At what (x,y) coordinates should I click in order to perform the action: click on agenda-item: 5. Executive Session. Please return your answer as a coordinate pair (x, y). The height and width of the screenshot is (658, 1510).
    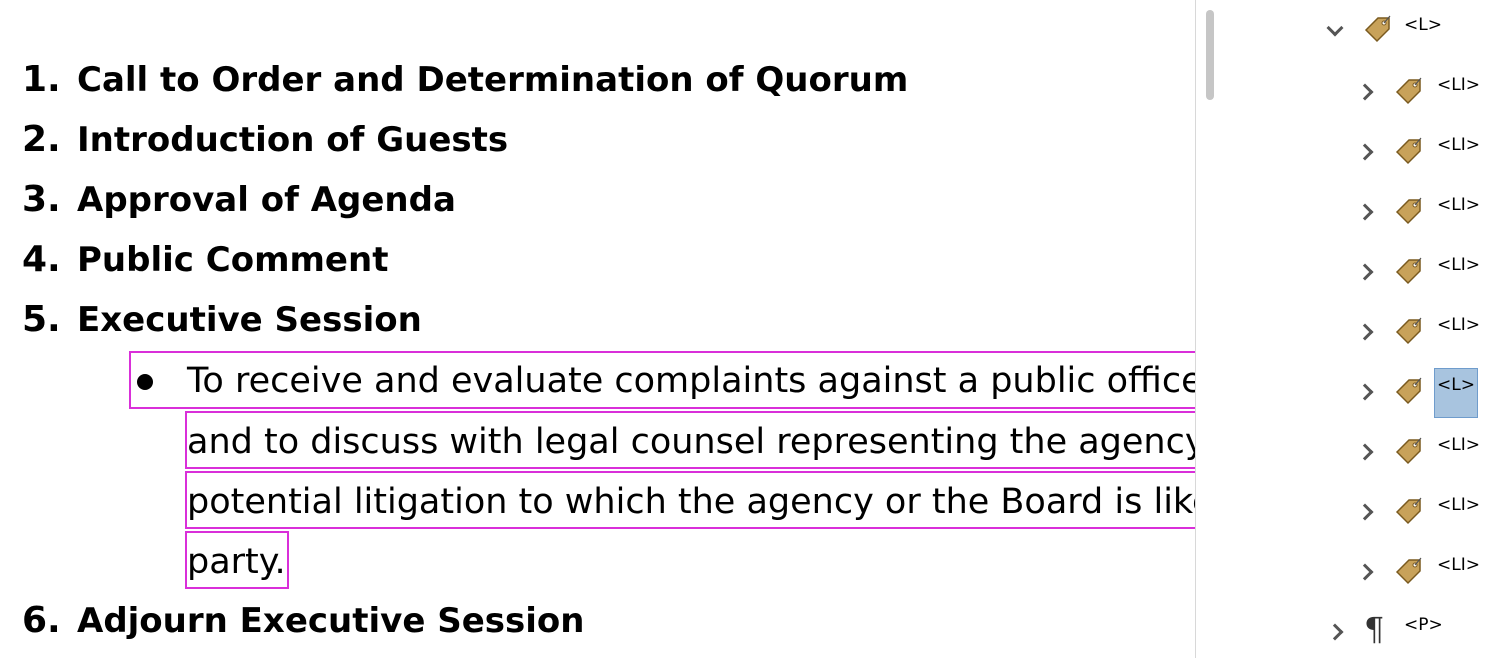
    Looking at the image, I should click on (222, 320).